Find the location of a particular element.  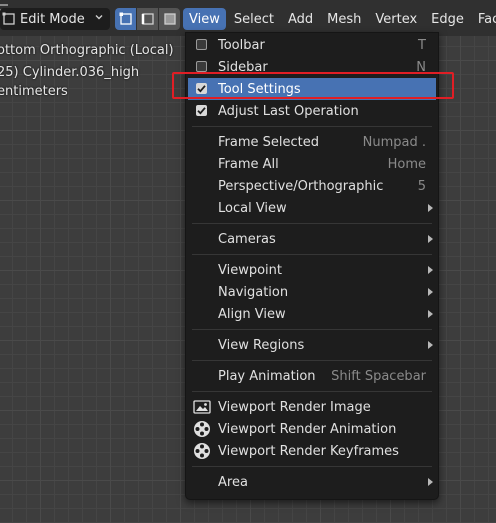

vertex-select-icon is located at coordinates (125, 18).